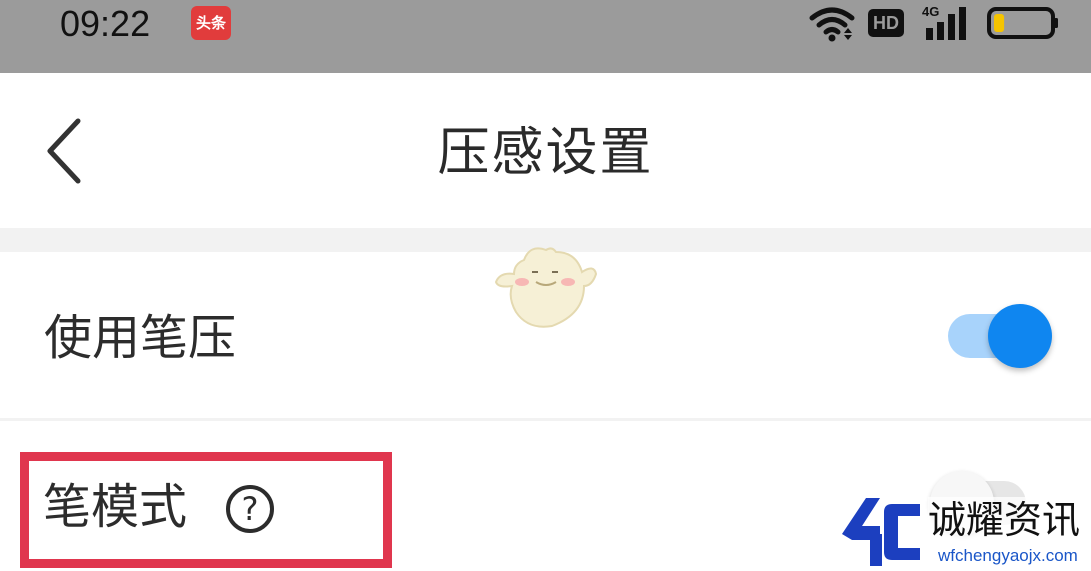 The height and width of the screenshot is (571, 1091). Describe the element at coordinates (140, 338) in the screenshot. I see `pen-pressure-label: 使用笔压` at that location.